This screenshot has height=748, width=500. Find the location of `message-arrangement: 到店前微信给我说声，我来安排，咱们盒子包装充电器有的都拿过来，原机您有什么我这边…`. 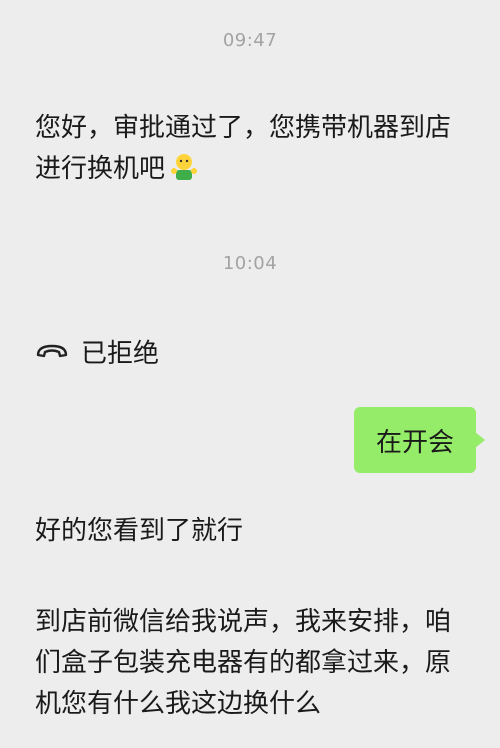

message-arrangement: 到店前微信给我说声，我来安排，咱们盒子包装充电器有的都拿过来，原机您有什么我这边… is located at coordinates (255, 663).